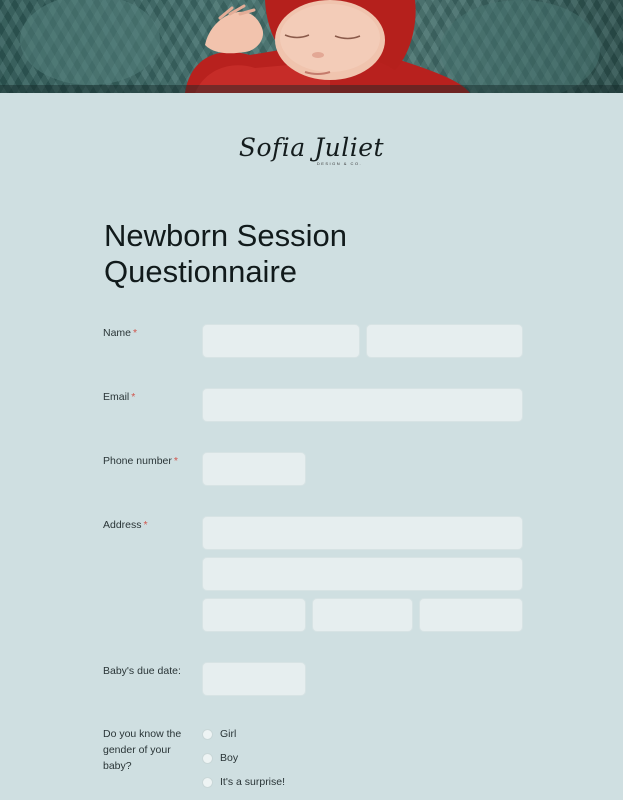  Describe the element at coordinates (228, 734) in the screenshot. I see `gender-option-label: Girl` at that location.